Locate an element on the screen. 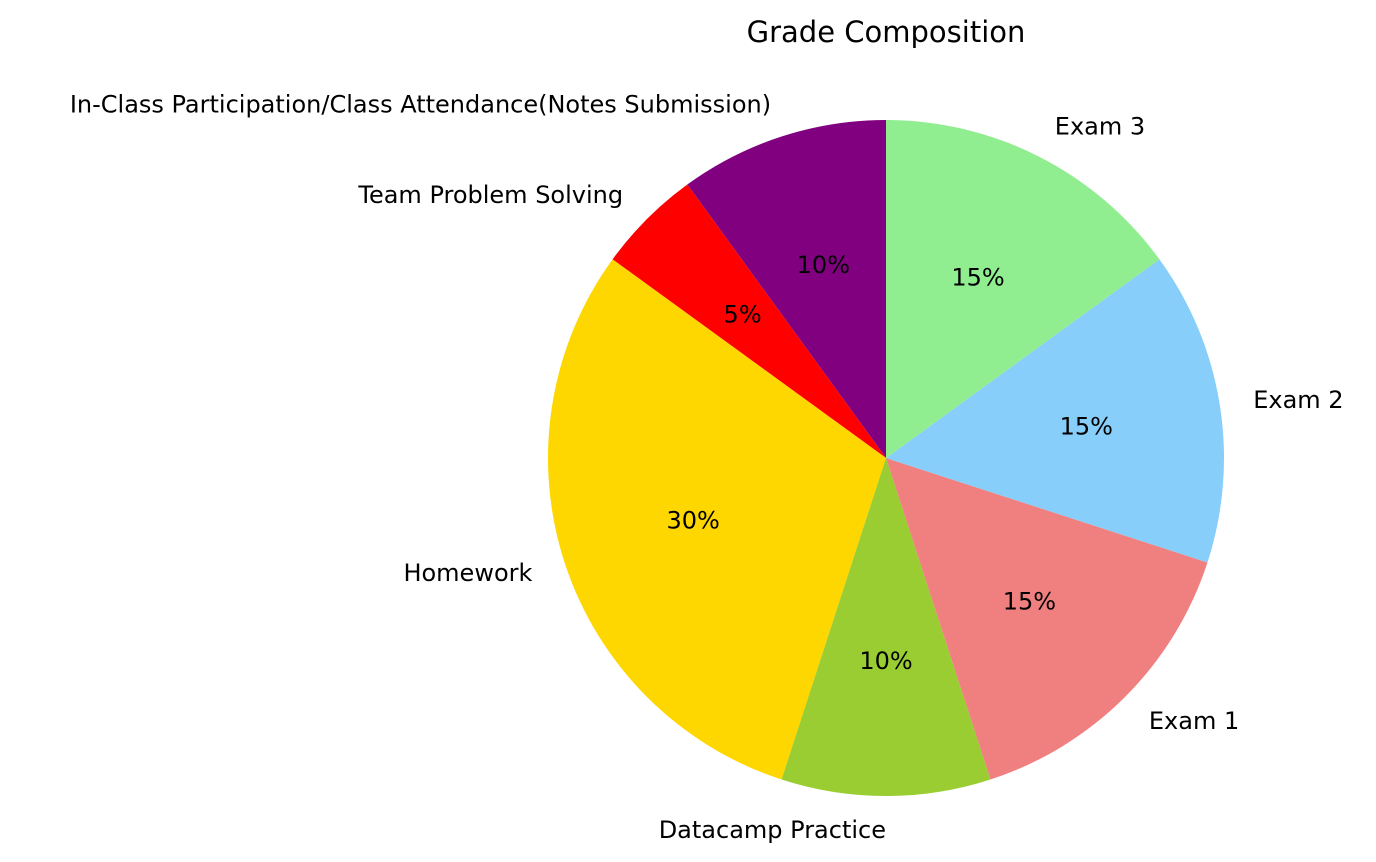 The image size is (1376, 862). chart-title: Grade Composition is located at coordinates (886, 32).